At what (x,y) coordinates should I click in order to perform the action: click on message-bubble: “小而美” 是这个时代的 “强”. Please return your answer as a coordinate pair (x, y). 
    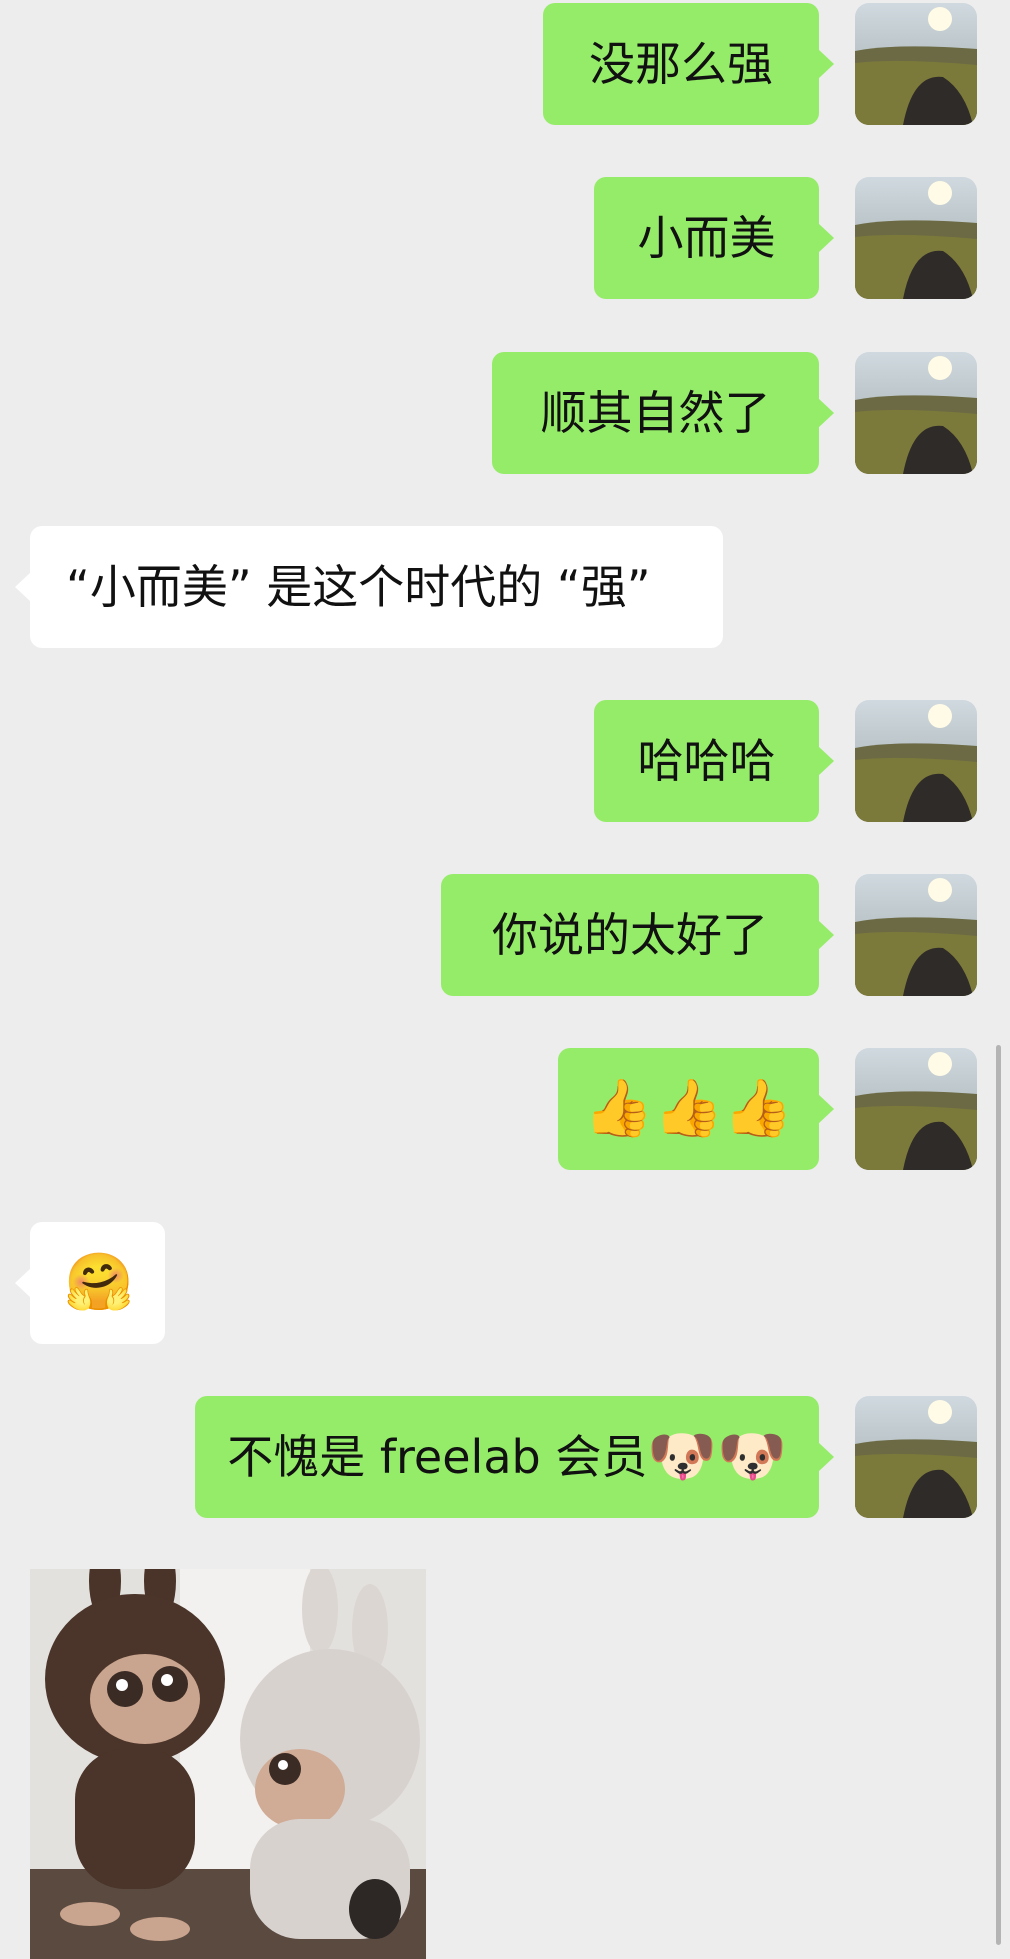
    Looking at the image, I should click on (369, 587).